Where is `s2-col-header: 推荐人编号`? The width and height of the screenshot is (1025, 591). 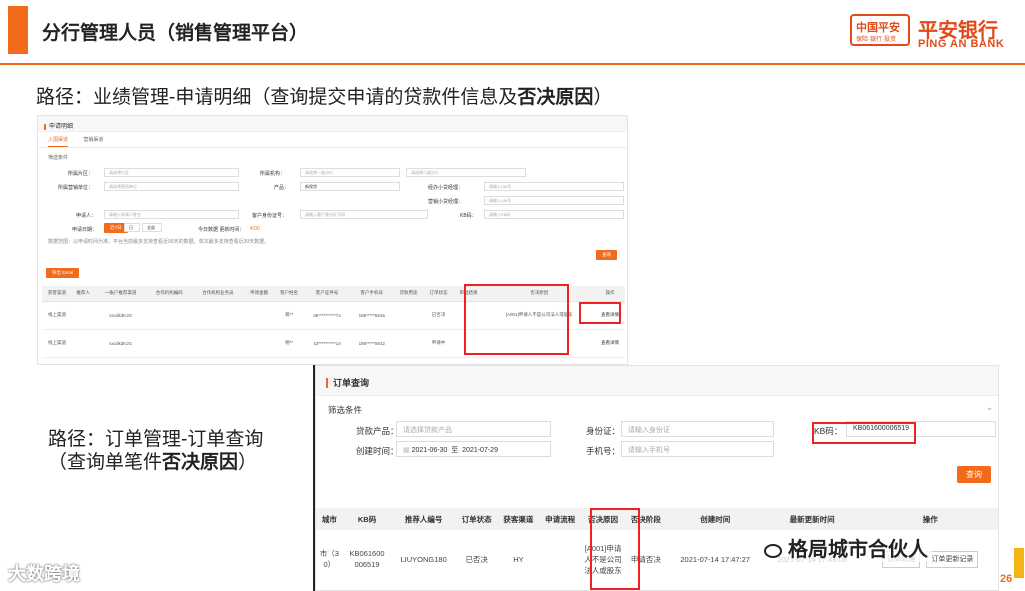
s2-col-header: 推荐人编号 is located at coordinates (423, 519).